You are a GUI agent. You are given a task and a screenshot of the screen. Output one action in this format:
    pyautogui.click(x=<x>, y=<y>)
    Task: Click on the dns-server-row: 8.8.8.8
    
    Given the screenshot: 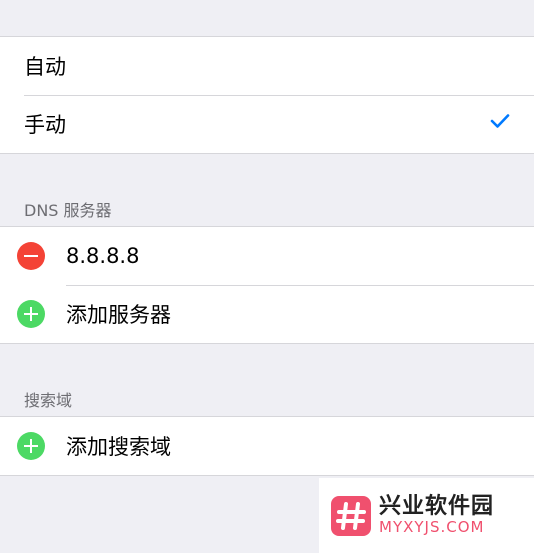 What is the action you would take?
    pyautogui.click(x=267, y=256)
    